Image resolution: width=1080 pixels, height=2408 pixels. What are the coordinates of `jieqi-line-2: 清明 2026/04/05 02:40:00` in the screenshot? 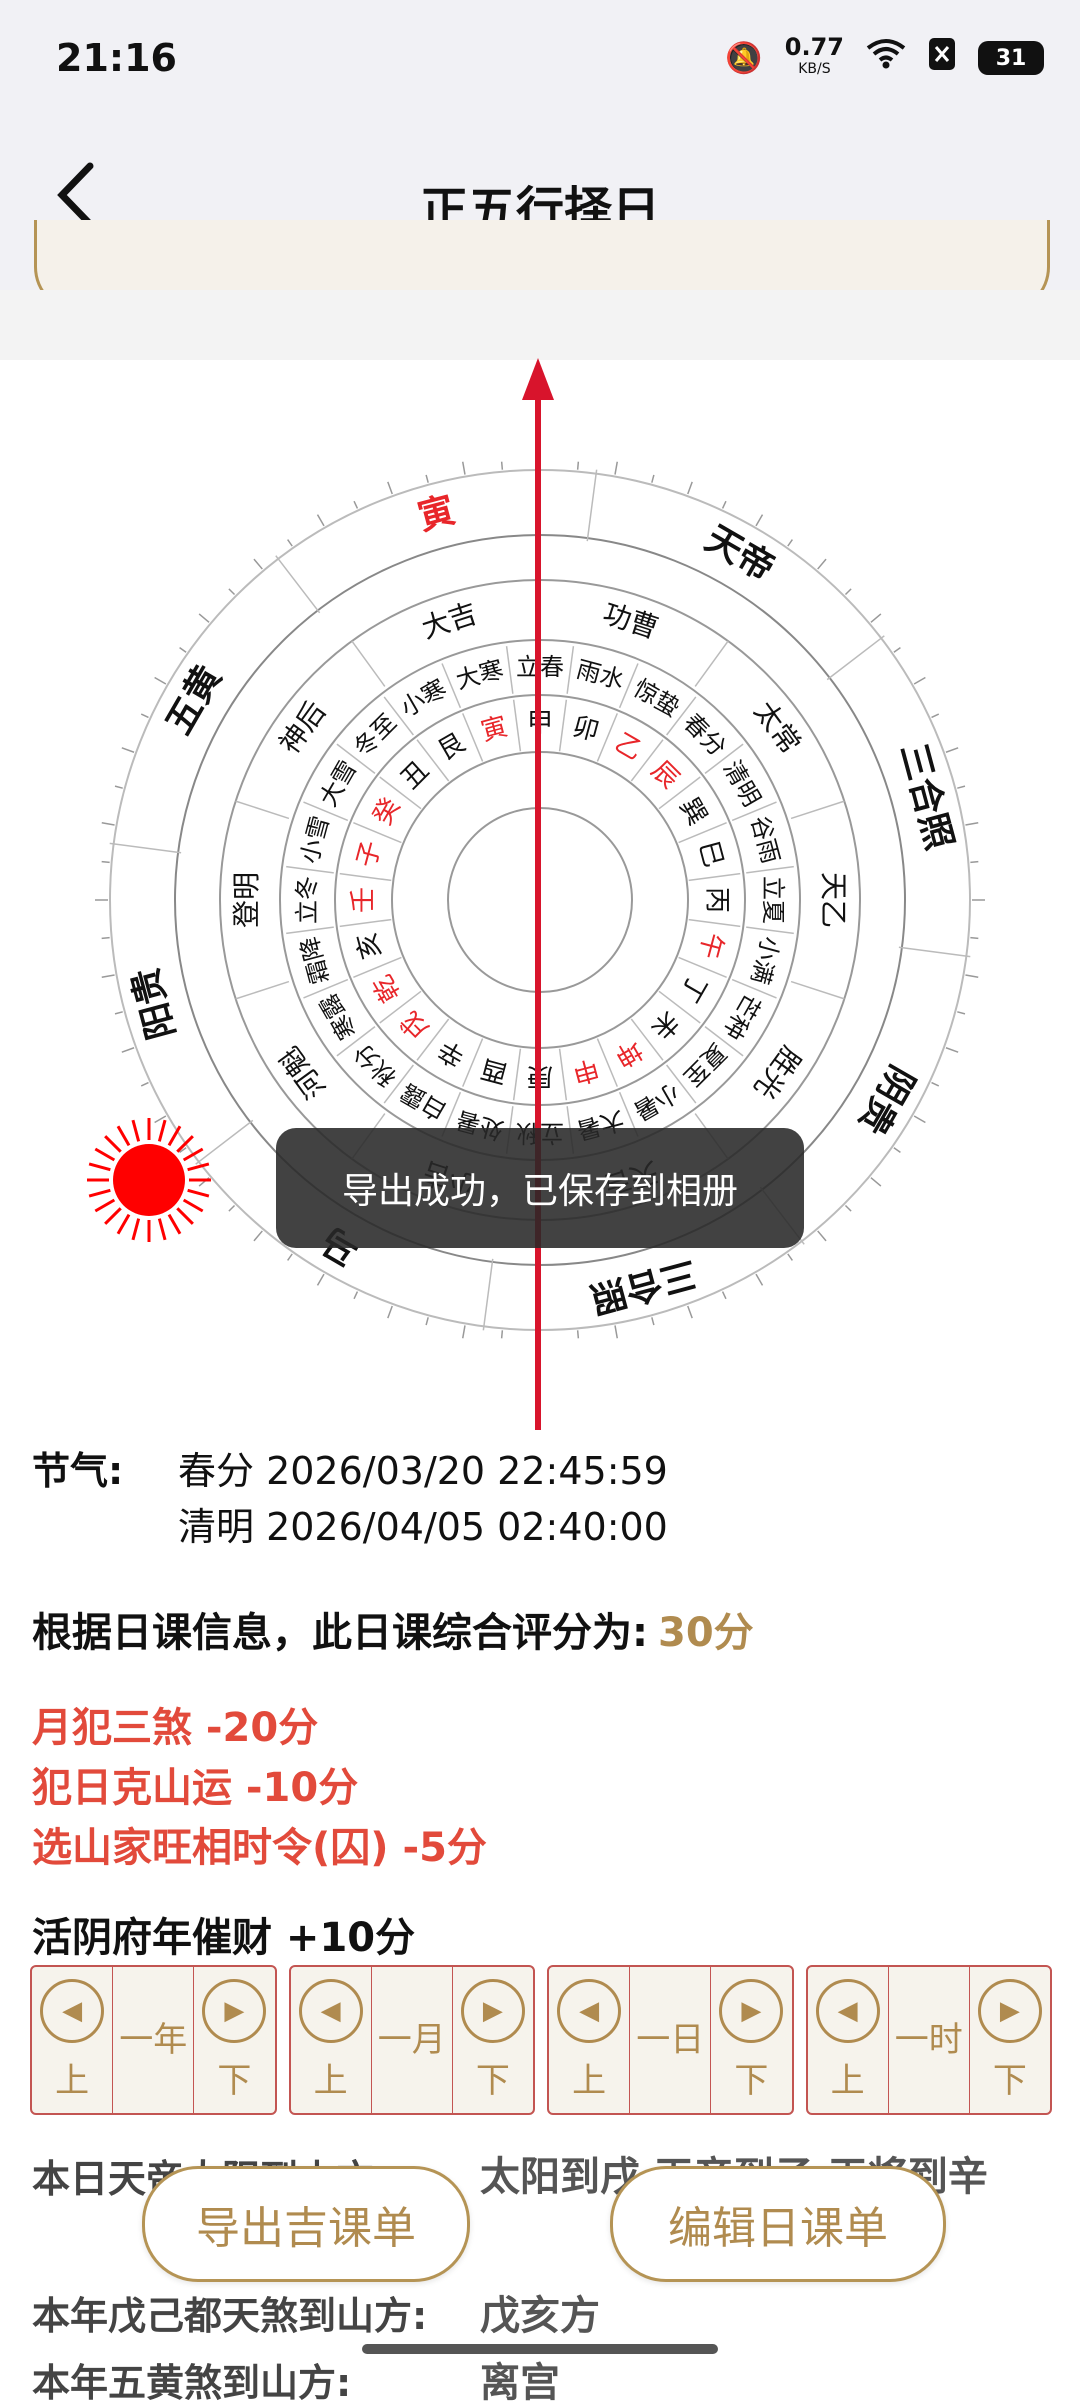 It's located at (423, 1527).